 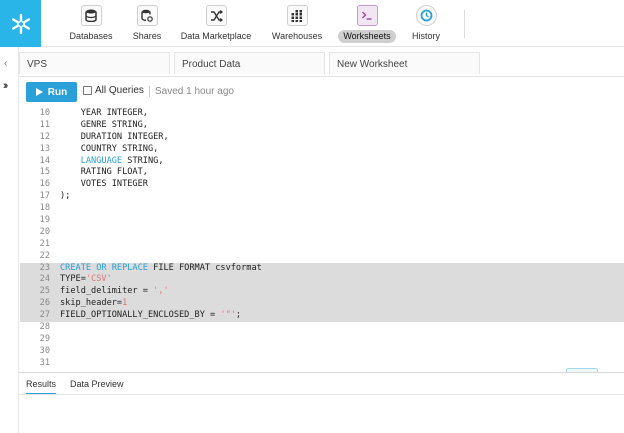 What do you see at coordinates (44, 267) in the screenshot?
I see `line-number: 23` at bounding box center [44, 267].